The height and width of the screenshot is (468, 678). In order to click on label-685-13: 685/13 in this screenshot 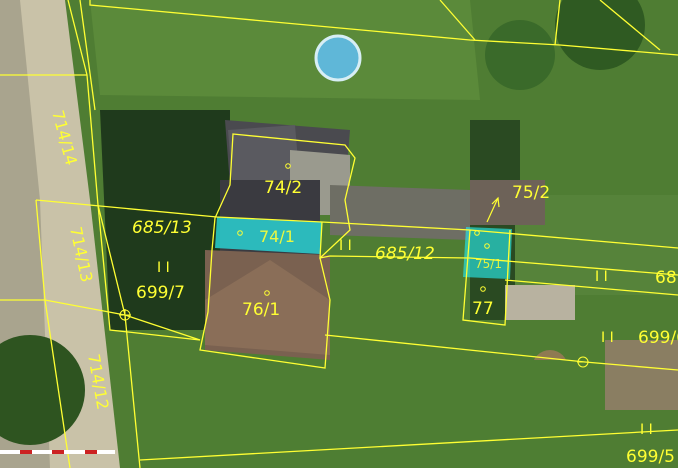, I will do `click(162, 228)`.